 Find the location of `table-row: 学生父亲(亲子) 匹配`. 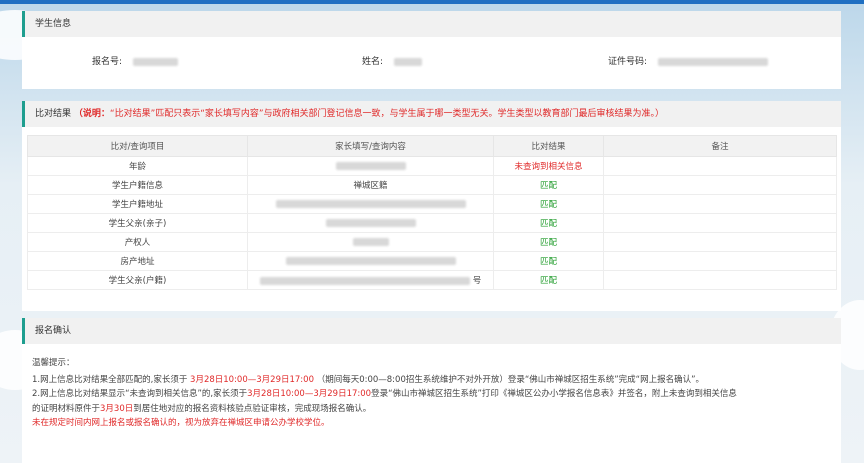

table-row: 学生父亲(亲子) 匹配 is located at coordinates (432, 223).